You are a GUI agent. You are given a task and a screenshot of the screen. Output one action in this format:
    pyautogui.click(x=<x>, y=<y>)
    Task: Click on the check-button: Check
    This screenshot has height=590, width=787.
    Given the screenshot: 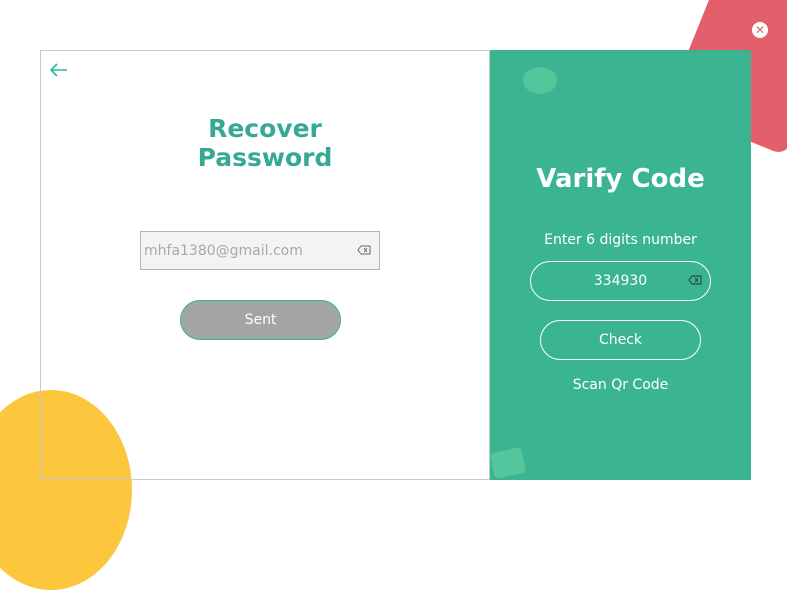 What is the action you would take?
    pyautogui.click(x=620, y=340)
    